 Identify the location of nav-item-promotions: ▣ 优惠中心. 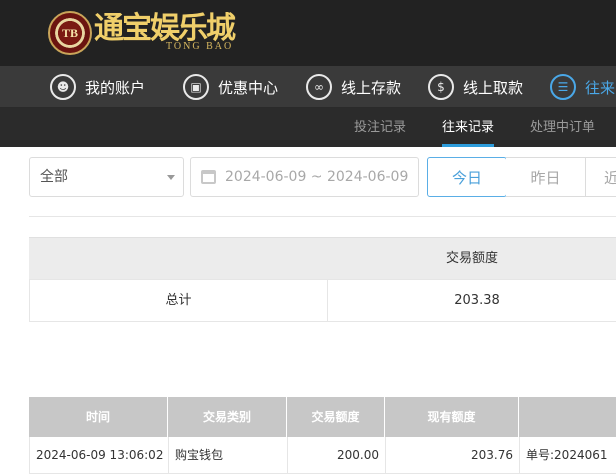
(231, 86).